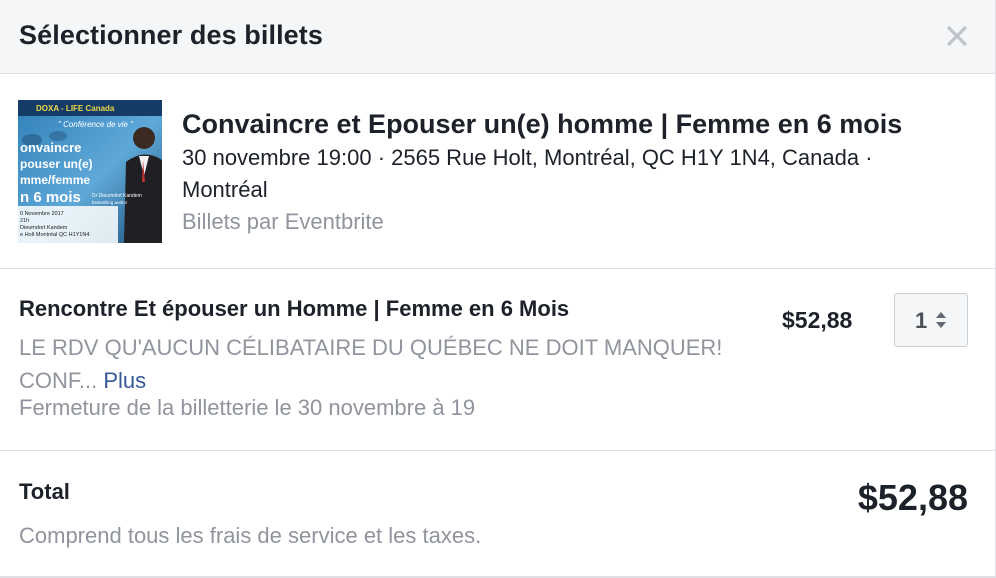  Describe the element at coordinates (931, 320) in the screenshot. I see `quantity-select: 1` at that location.